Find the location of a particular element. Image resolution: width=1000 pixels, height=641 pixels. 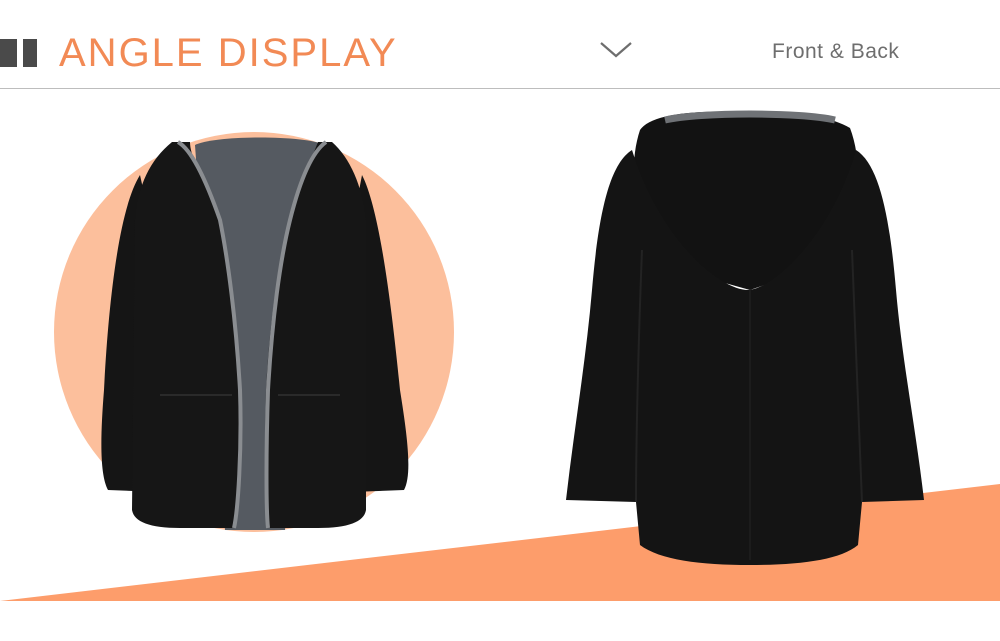

header-bar-right is located at coordinates (30, 53).